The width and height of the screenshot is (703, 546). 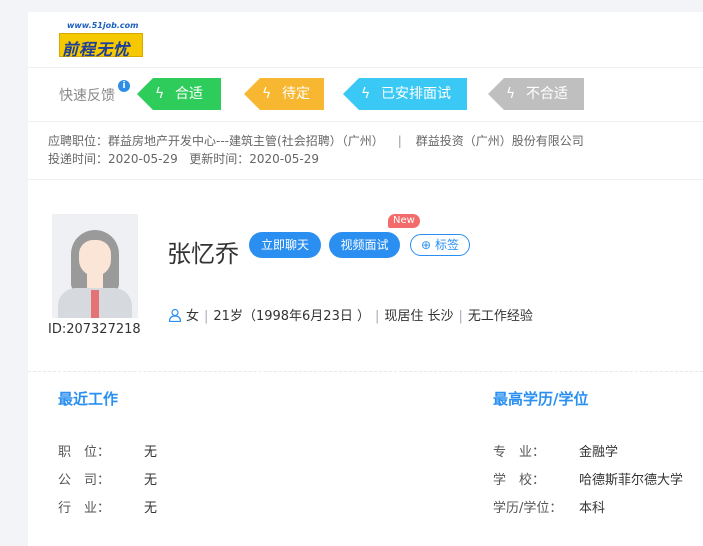 What do you see at coordinates (419, 316) in the screenshot?
I see `residence: 现居住 长沙` at bounding box center [419, 316].